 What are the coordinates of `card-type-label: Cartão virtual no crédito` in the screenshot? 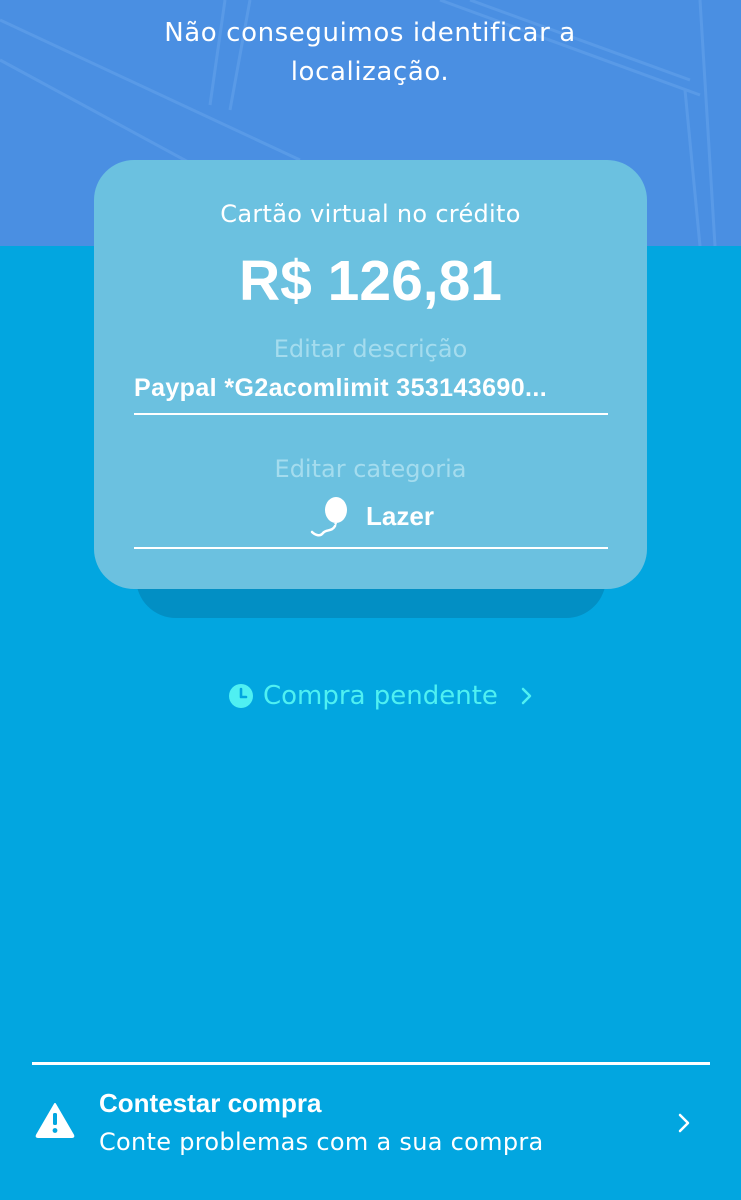 It's located at (370, 214).